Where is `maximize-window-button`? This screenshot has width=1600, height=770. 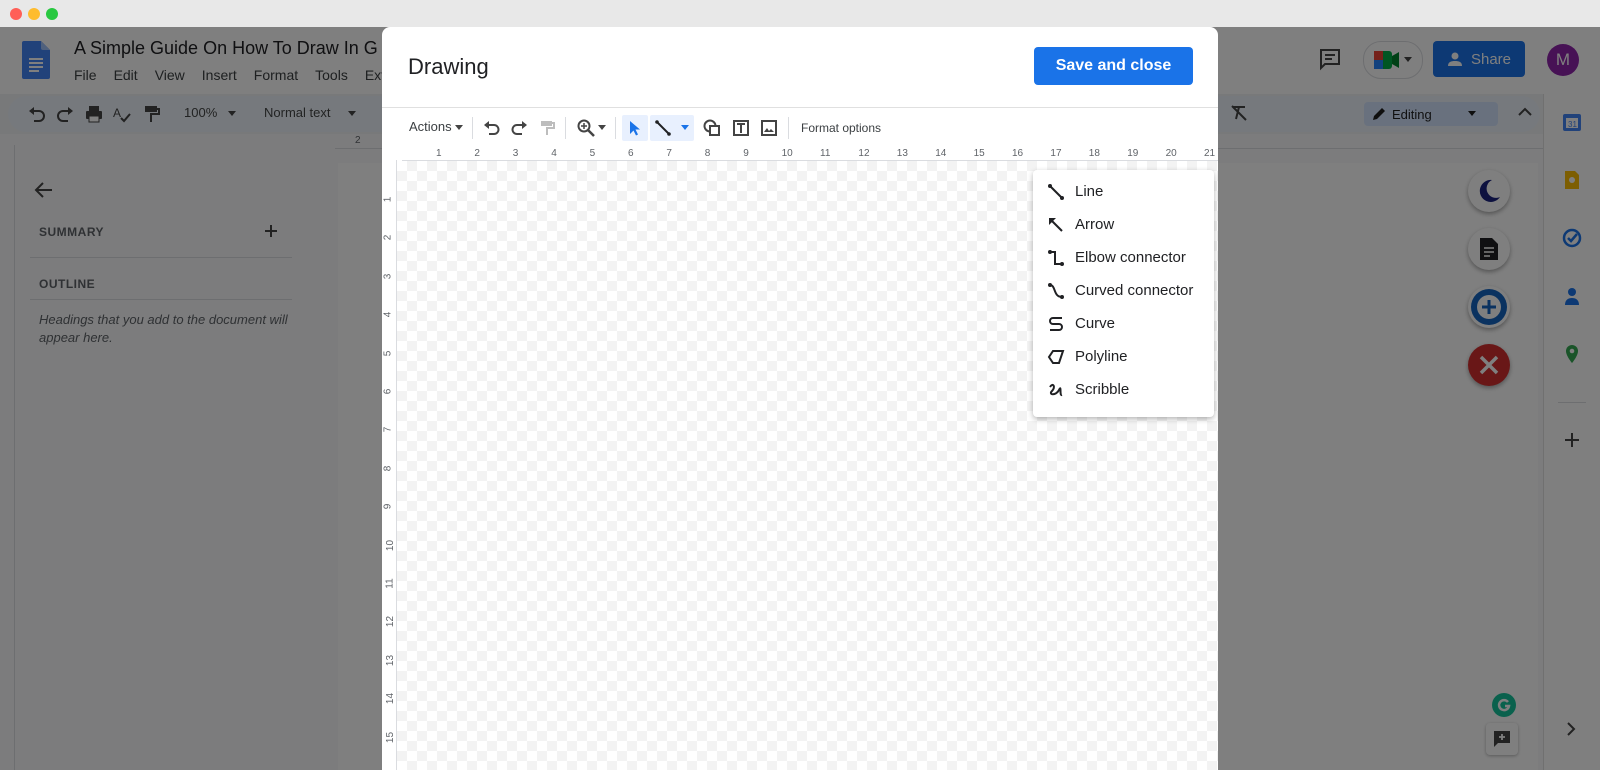
maximize-window-button is located at coordinates (52, 14).